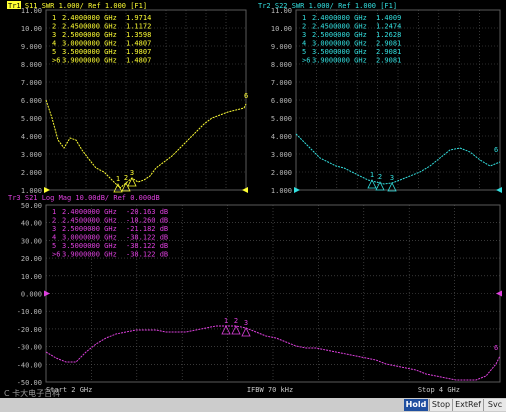 The image size is (506, 412). I want to click on tr2-end-marker-label: 6, so click(496, 150).